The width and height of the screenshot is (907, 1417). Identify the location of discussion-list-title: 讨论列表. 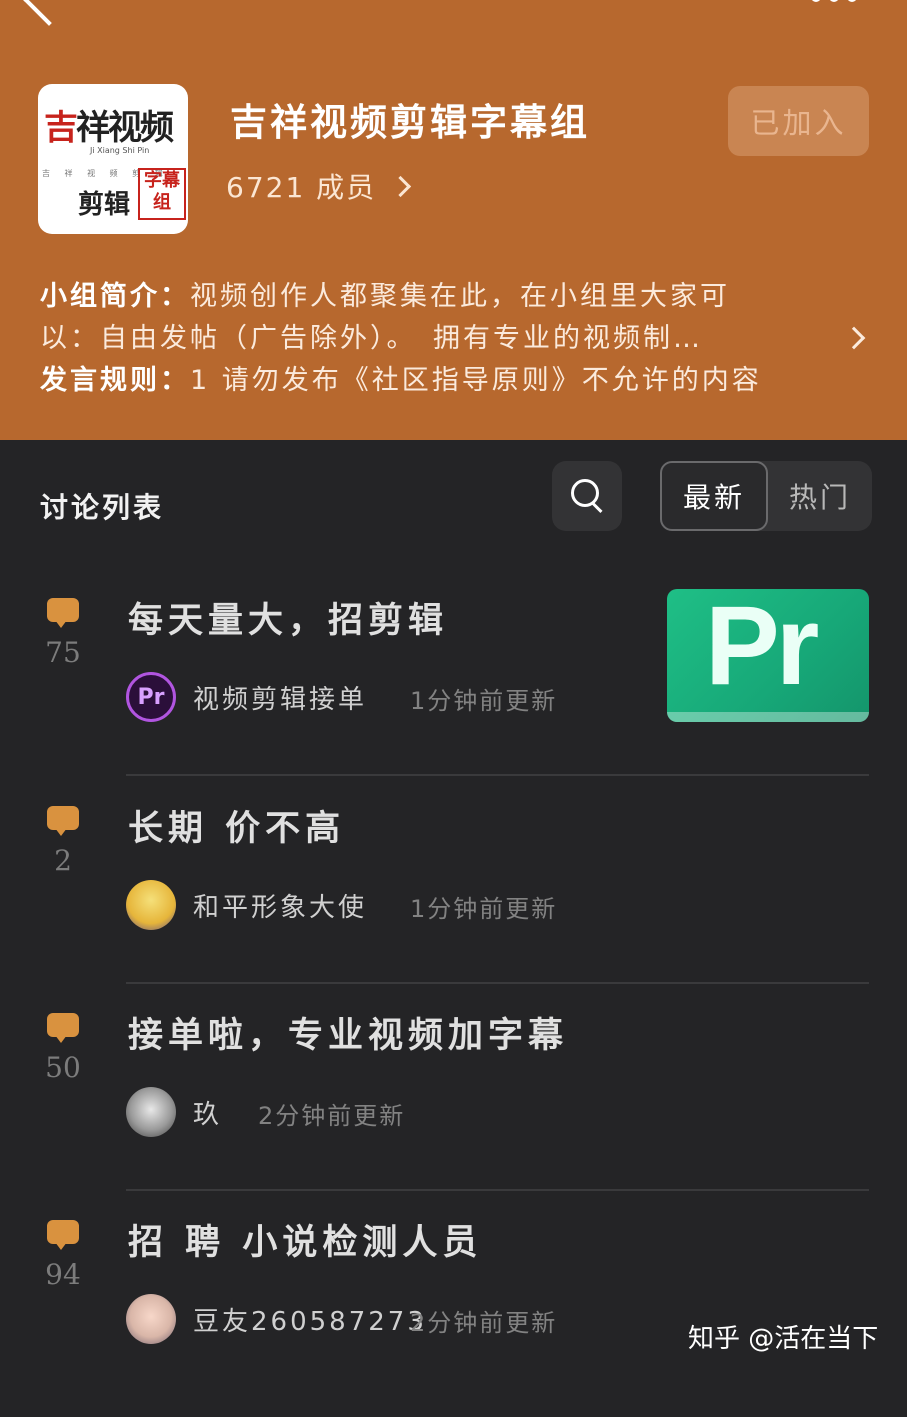
(102, 507).